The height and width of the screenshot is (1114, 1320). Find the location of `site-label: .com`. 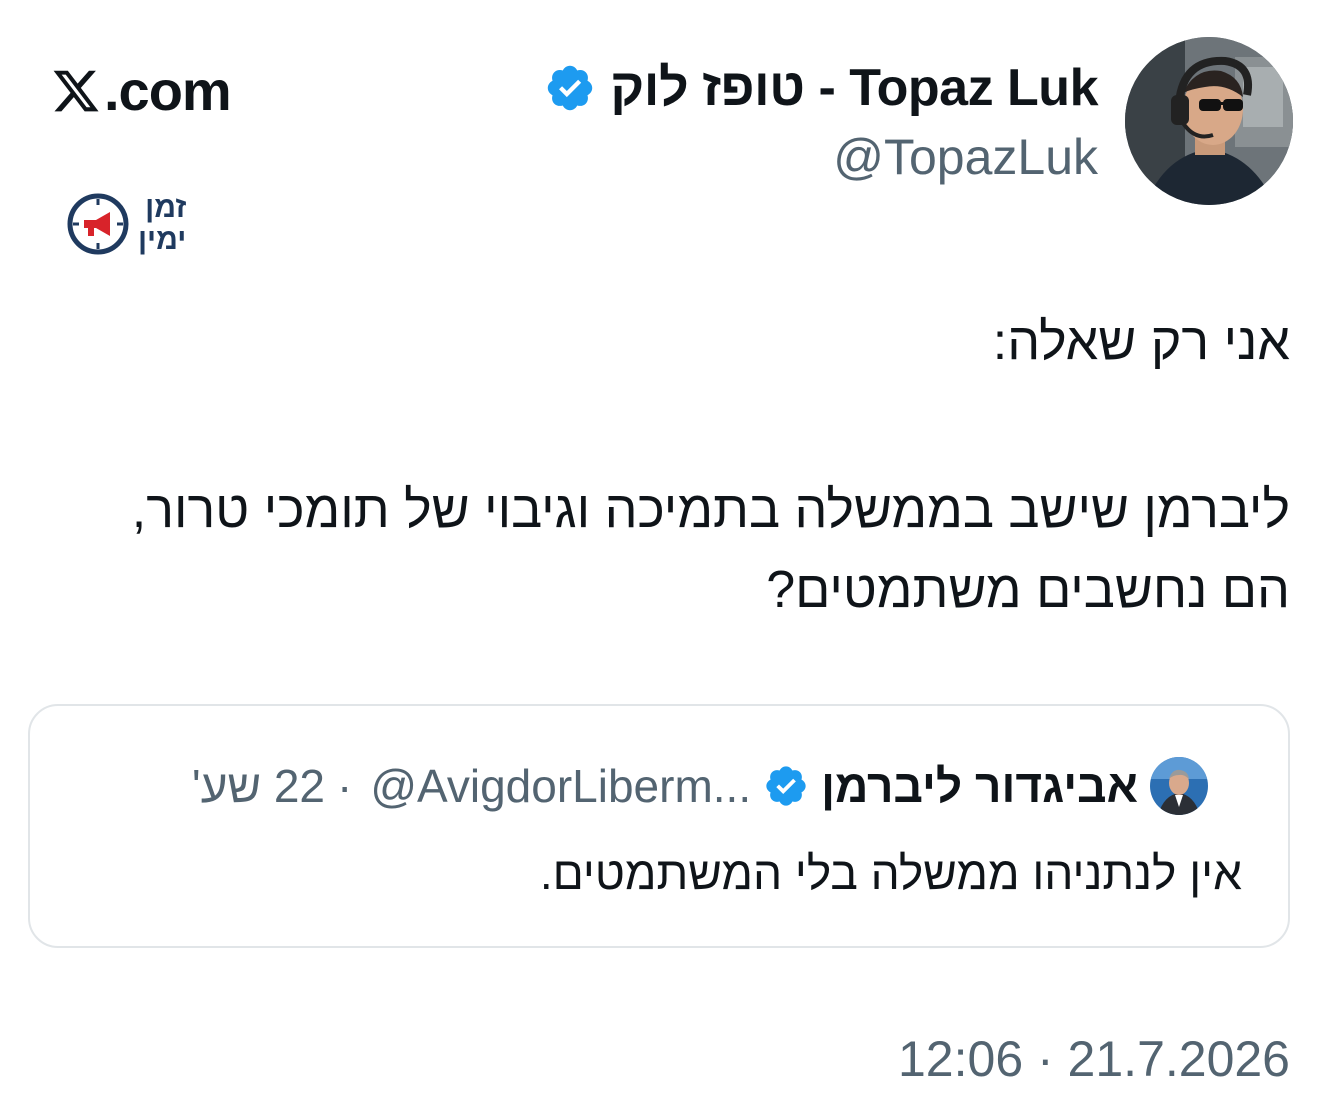

site-label: .com is located at coordinates (141, 90).